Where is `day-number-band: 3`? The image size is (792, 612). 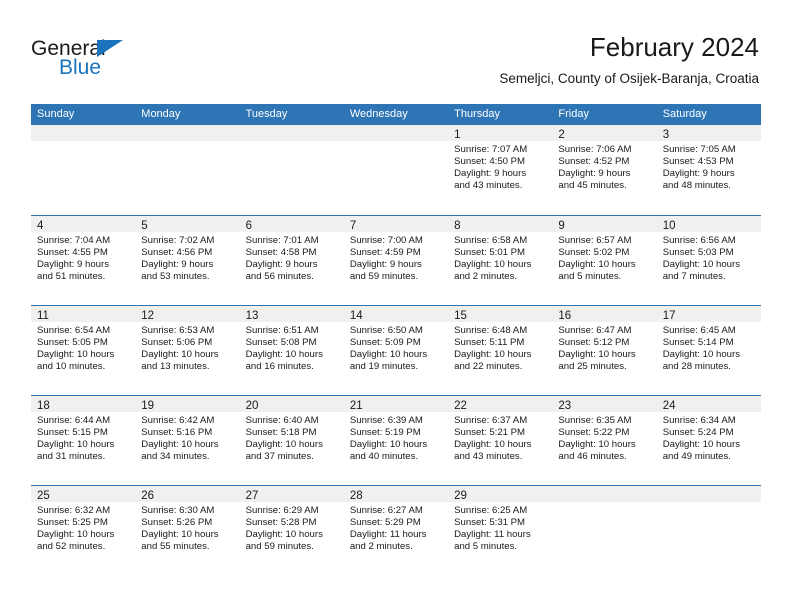 day-number-band: 3 is located at coordinates (708, 133).